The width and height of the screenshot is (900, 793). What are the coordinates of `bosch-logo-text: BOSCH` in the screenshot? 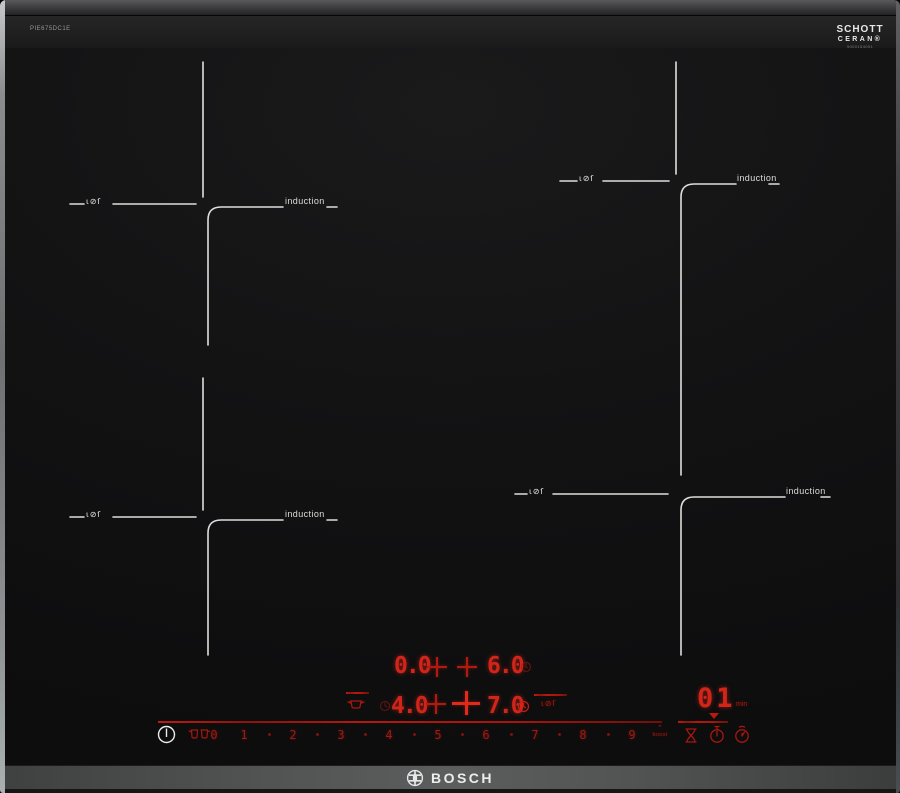 It's located at (462, 777).